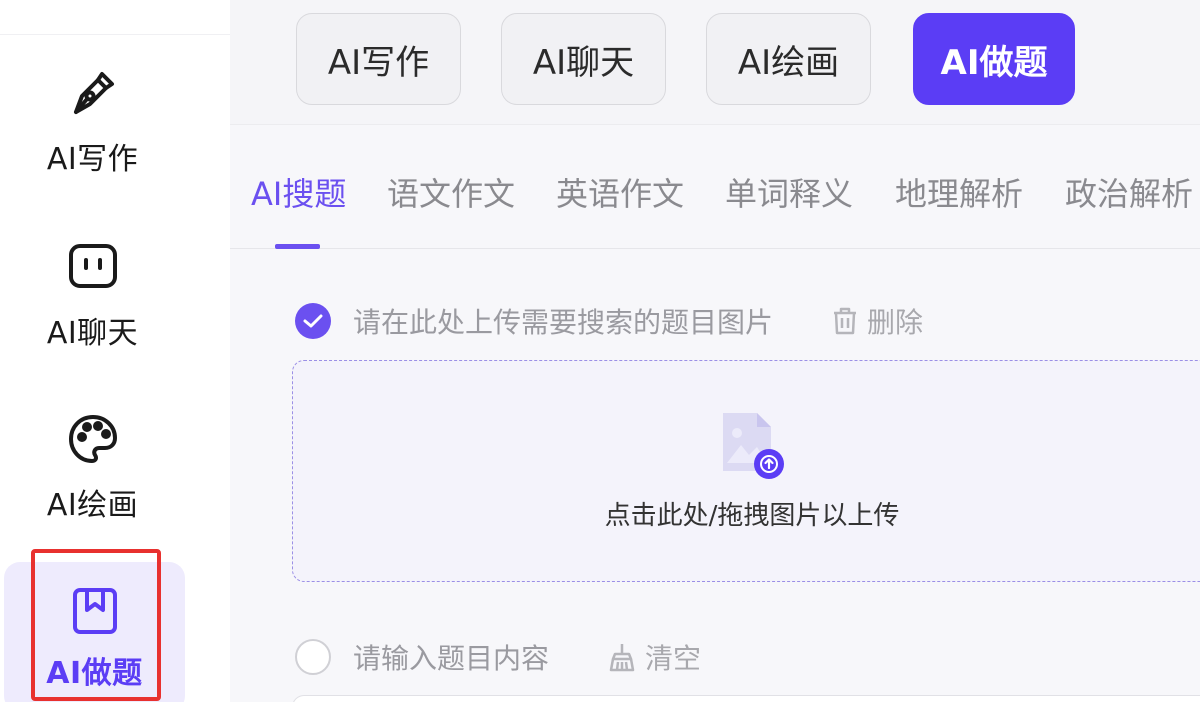 Image resolution: width=1200 pixels, height=702 pixels. I want to click on sidebar-item-ai-writing: AI写作, so click(92, 122).